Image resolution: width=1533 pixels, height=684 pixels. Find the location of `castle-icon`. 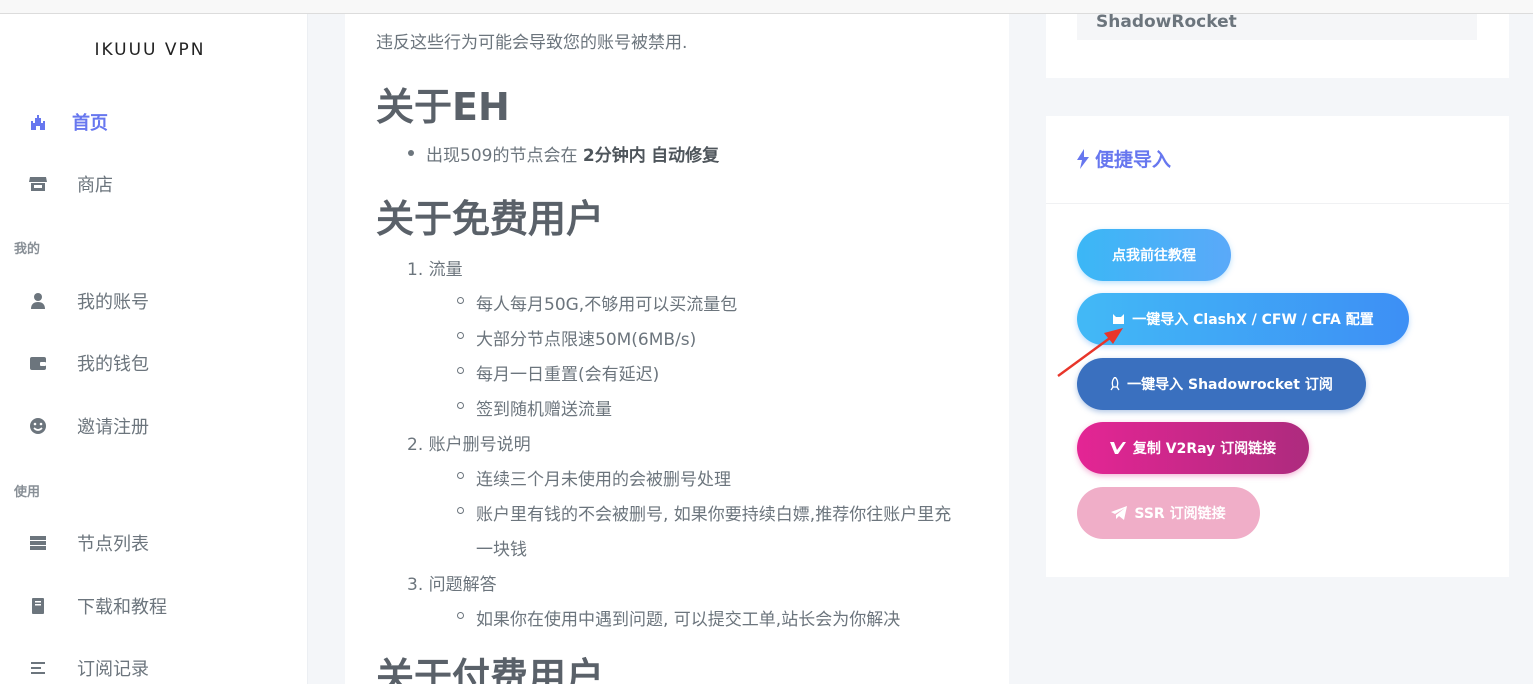

castle-icon is located at coordinates (38, 122).